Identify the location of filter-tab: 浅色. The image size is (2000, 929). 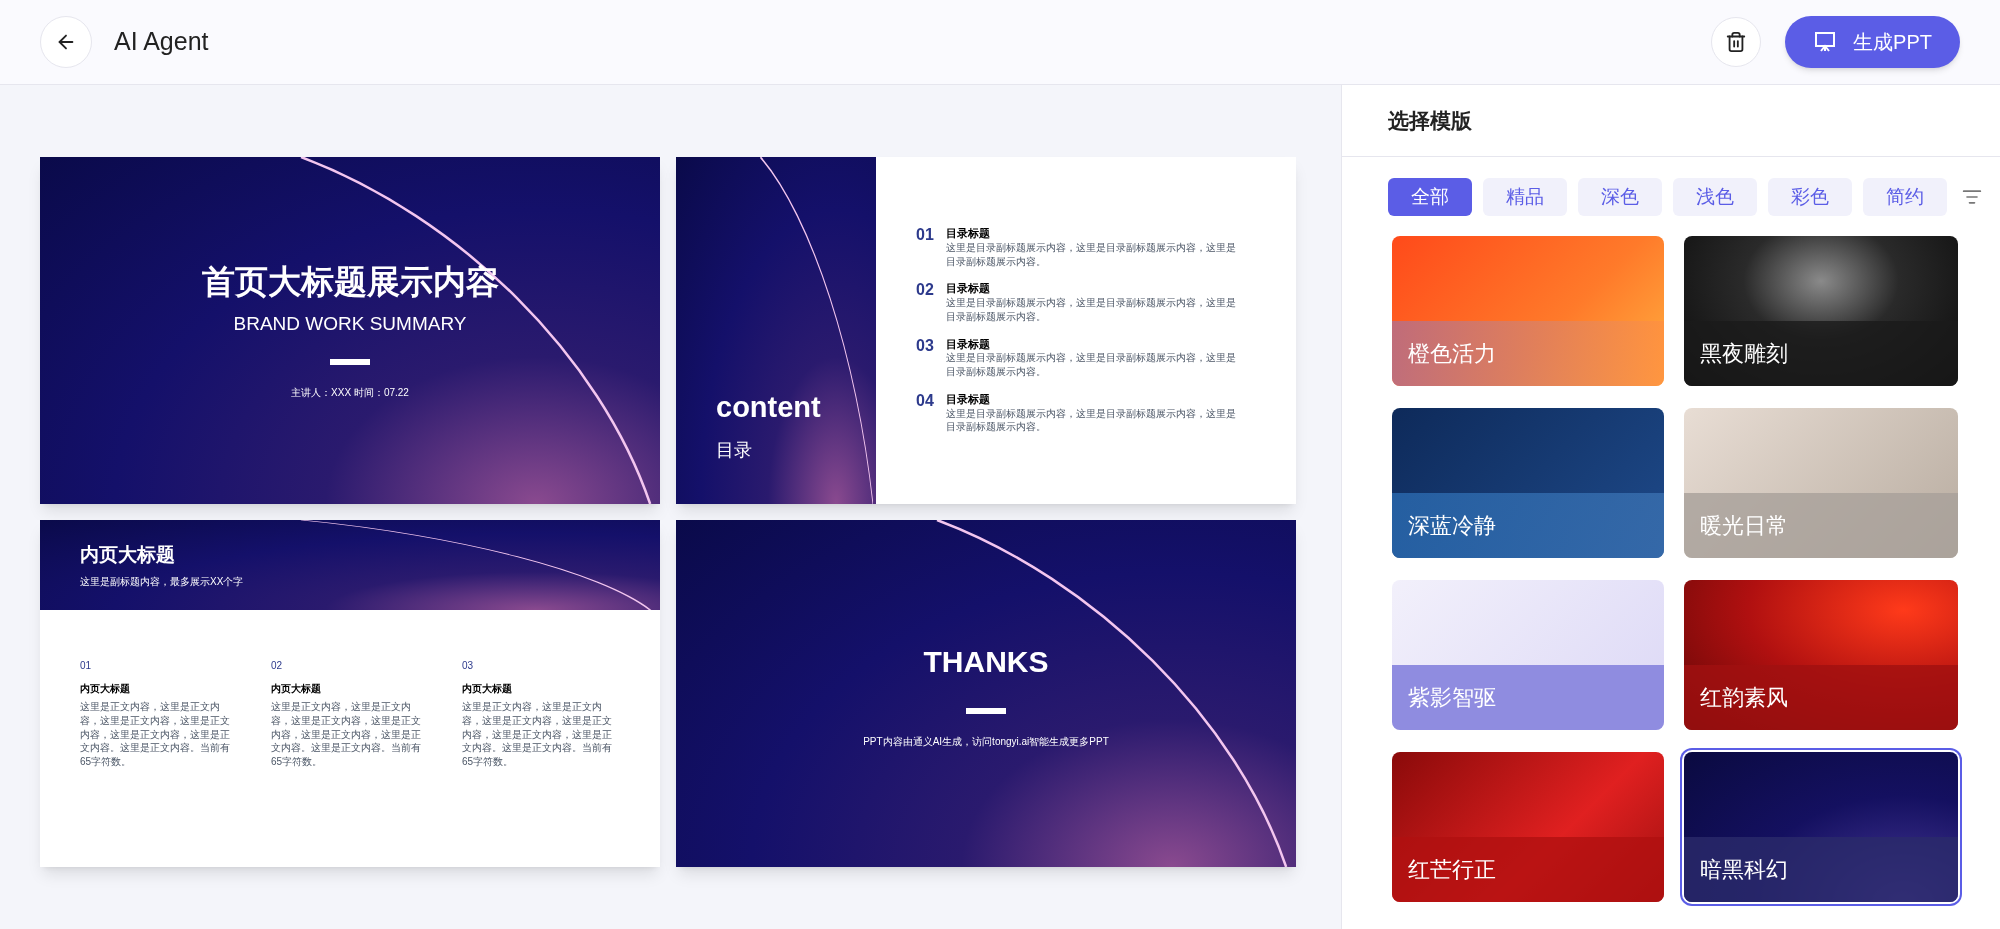
(1715, 197).